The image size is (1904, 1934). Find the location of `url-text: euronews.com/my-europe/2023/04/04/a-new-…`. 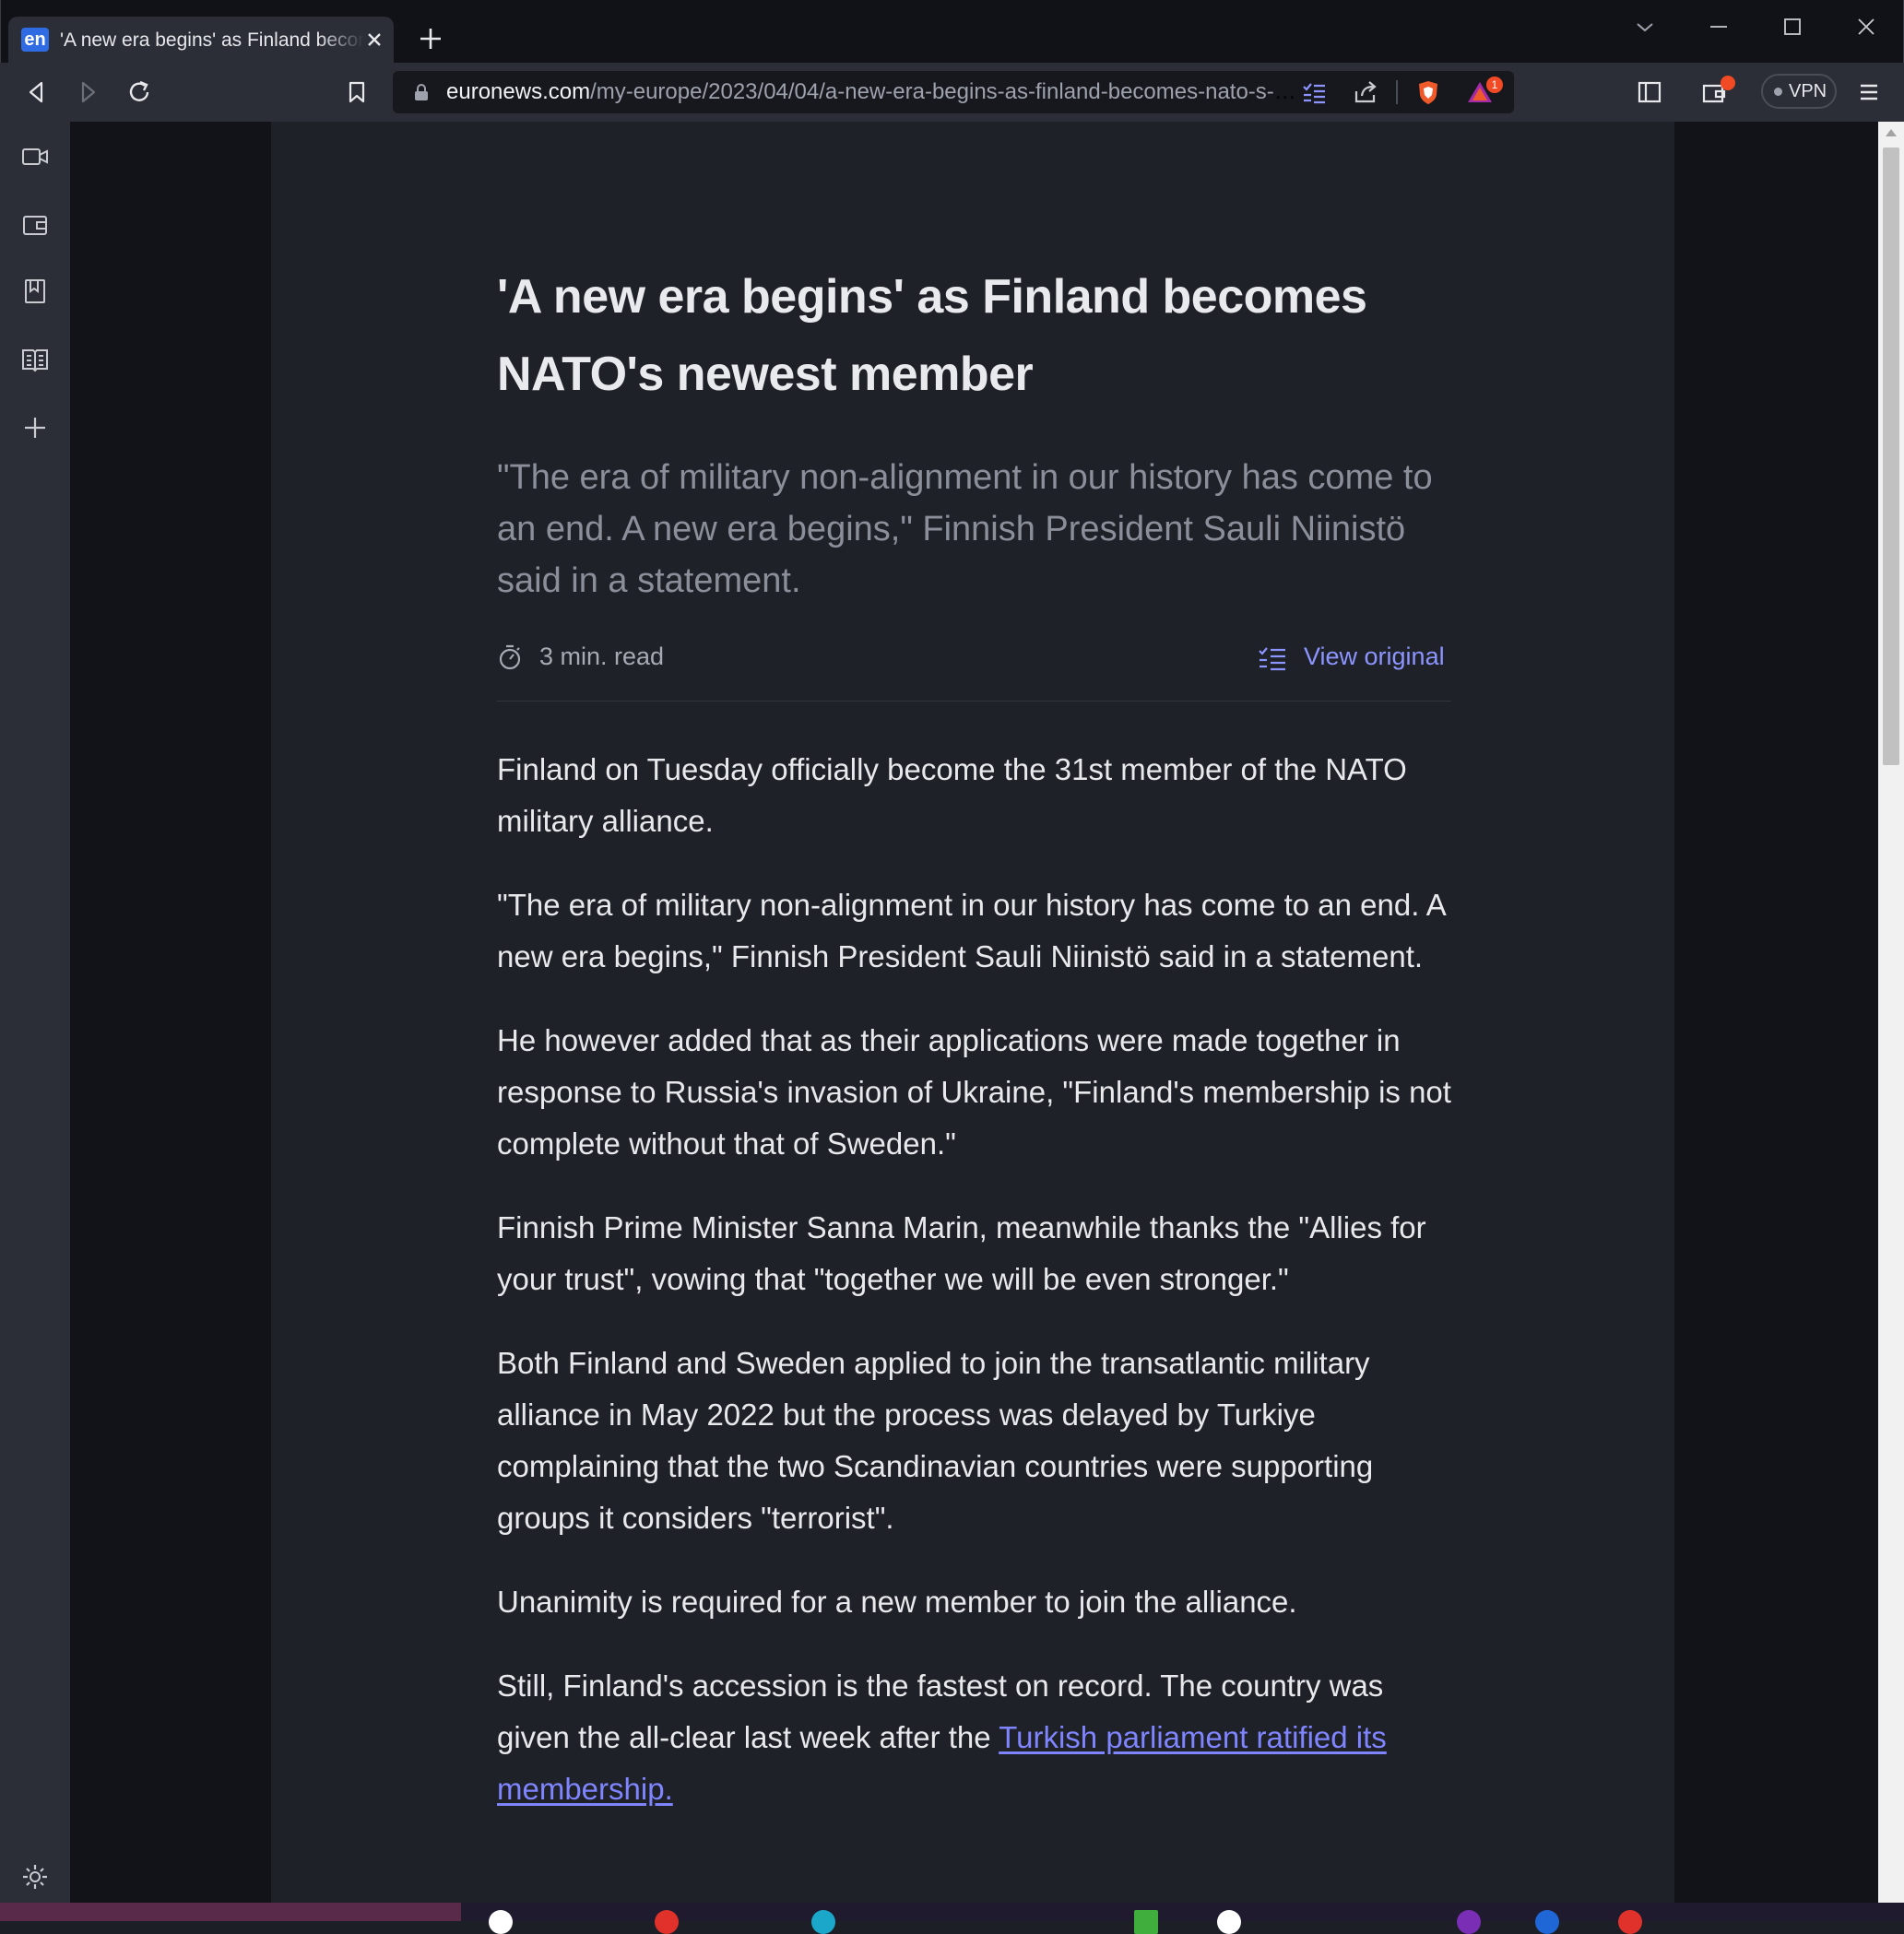

url-text: euronews.com/my-europe/2023/04/04/a-new-… is located at coordinates (875, 92).